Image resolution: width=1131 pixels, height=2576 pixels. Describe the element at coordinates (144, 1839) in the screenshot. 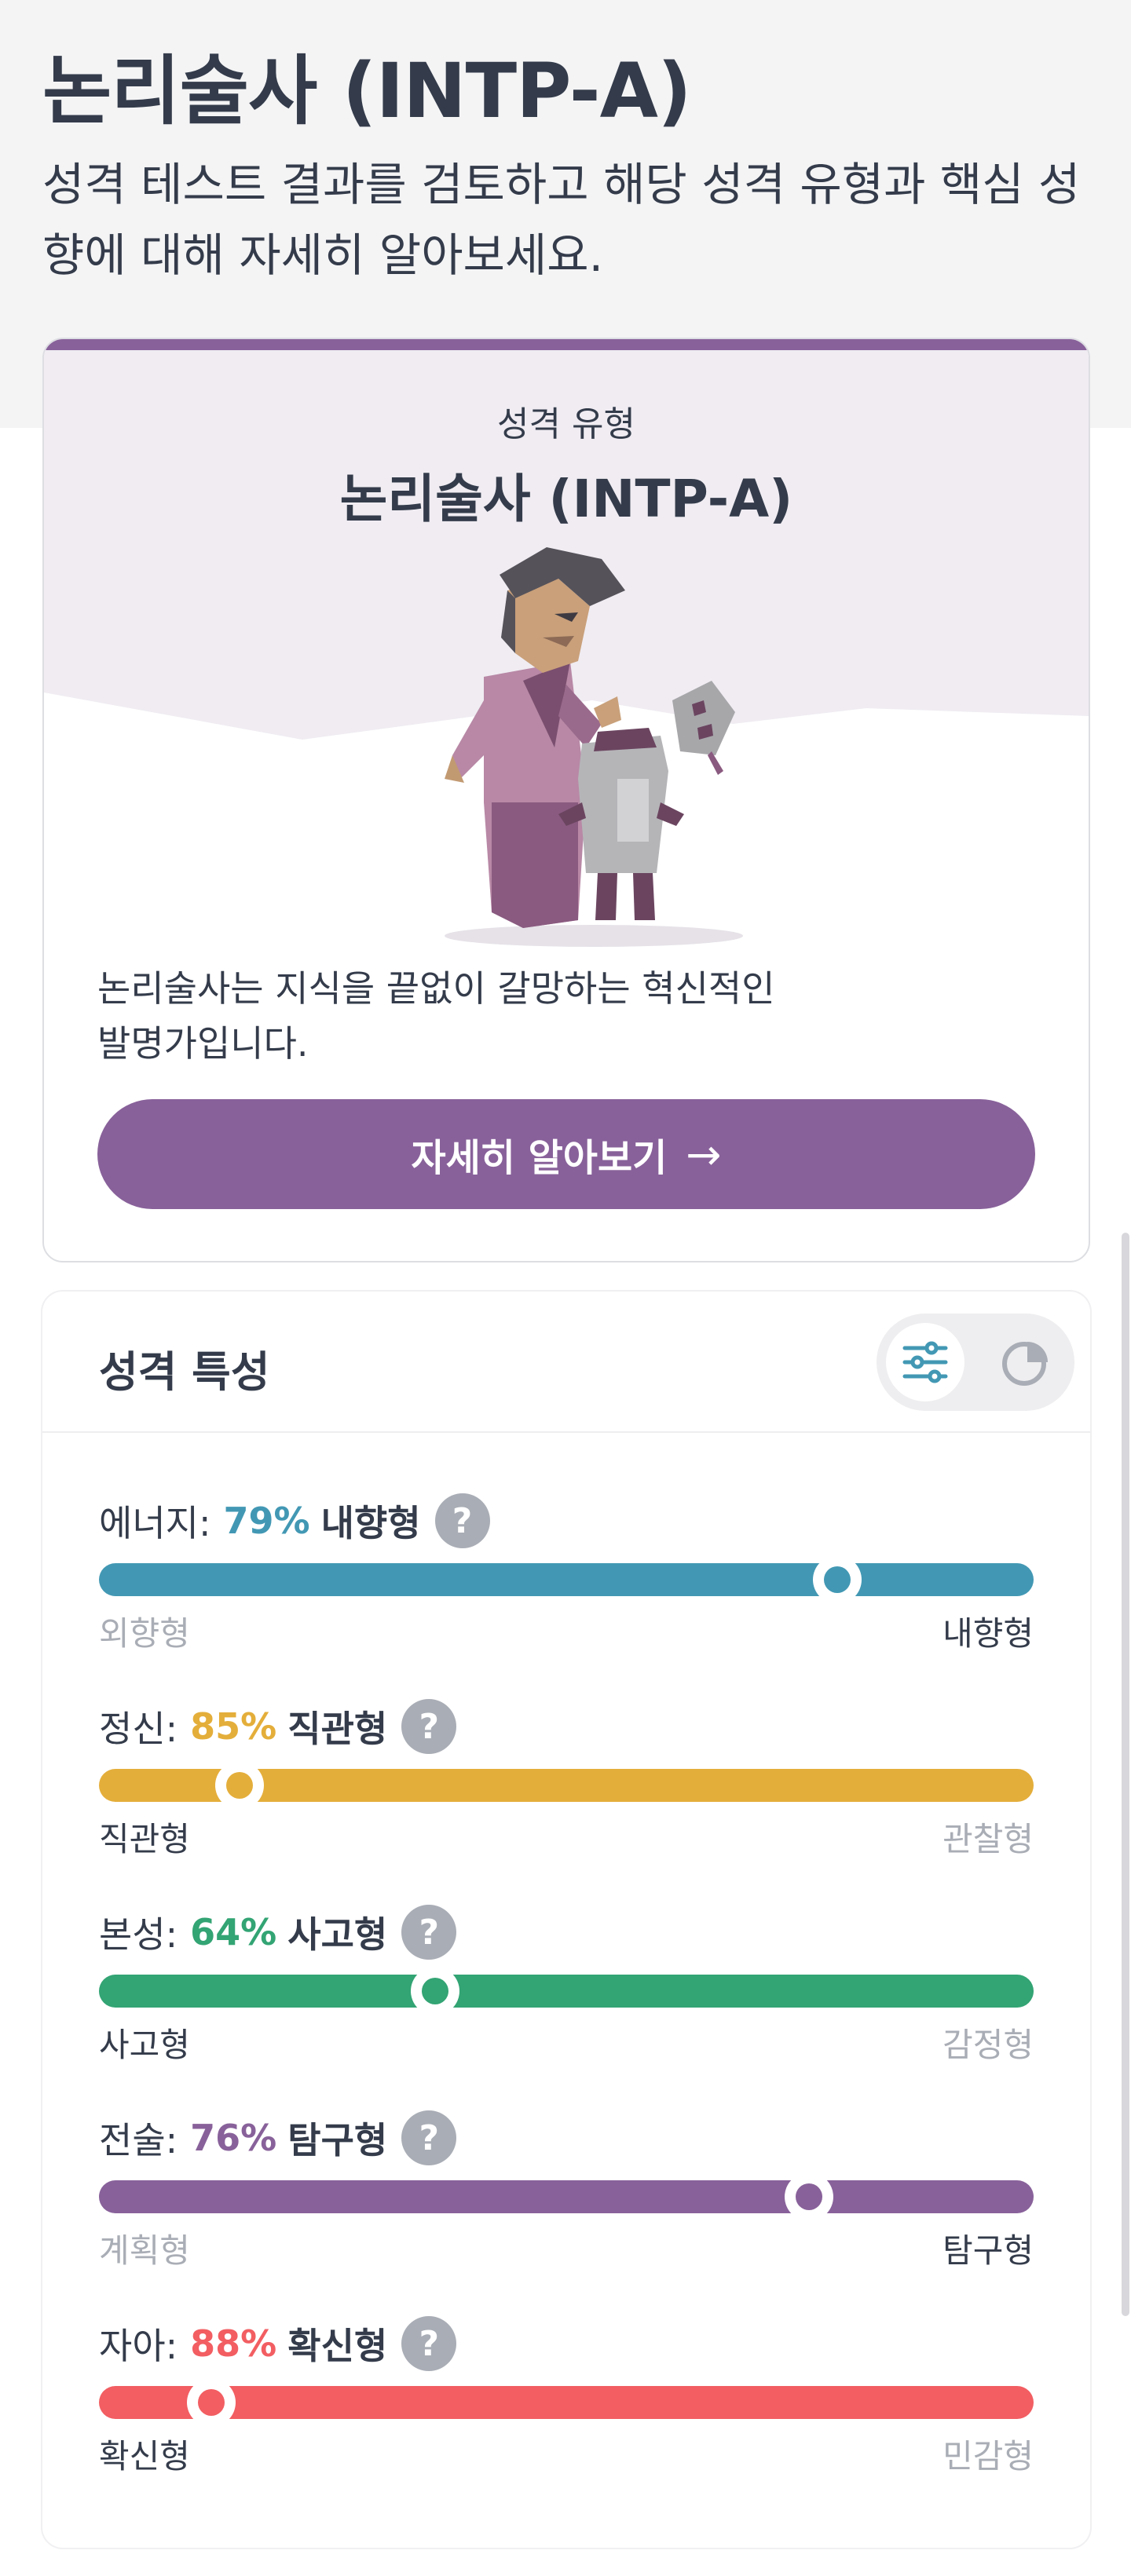

I see `trait-left-pole: 직관형` at that location.